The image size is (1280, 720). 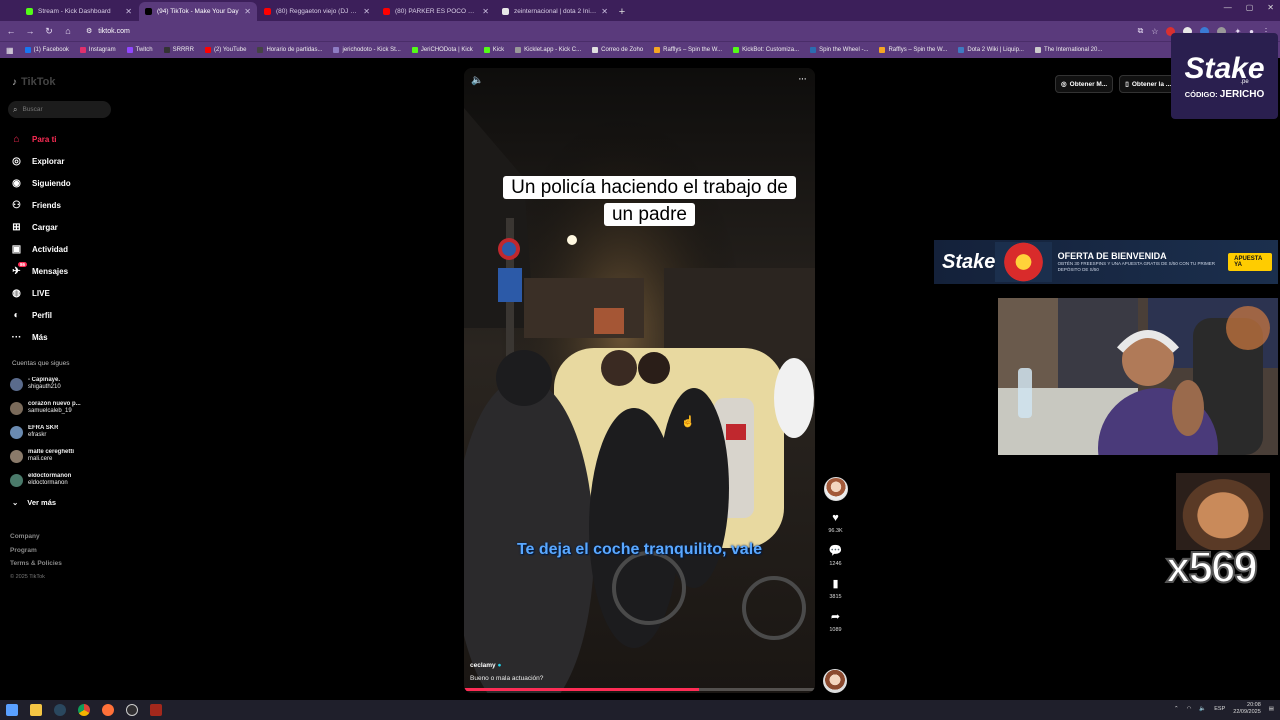 I want to click on language-indicator: ESP, so click(x=1219, y=709).